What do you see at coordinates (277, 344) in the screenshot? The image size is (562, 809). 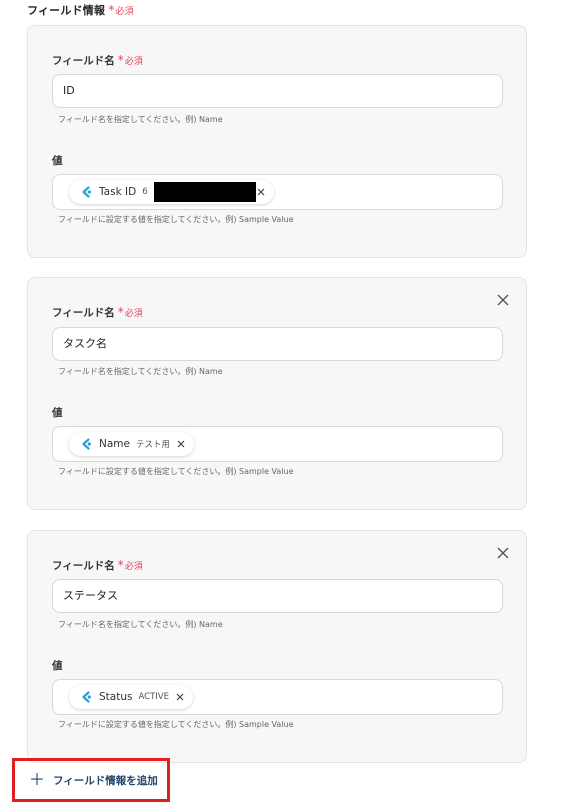 I see `field-name-input: タスク名` at bounding box center [277, 344].